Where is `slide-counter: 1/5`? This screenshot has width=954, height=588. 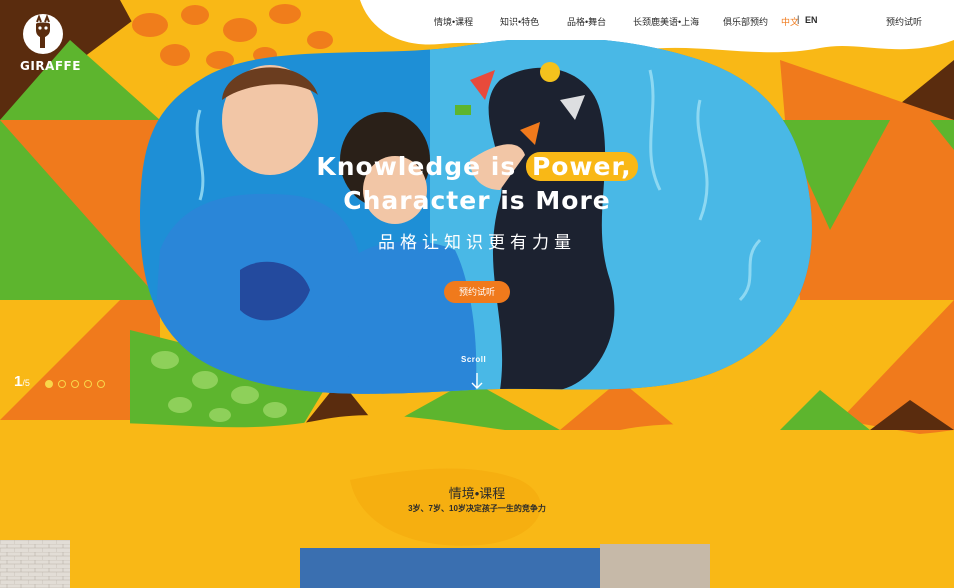
slide-counter: 1/5 is located at coordinates (22, 382).